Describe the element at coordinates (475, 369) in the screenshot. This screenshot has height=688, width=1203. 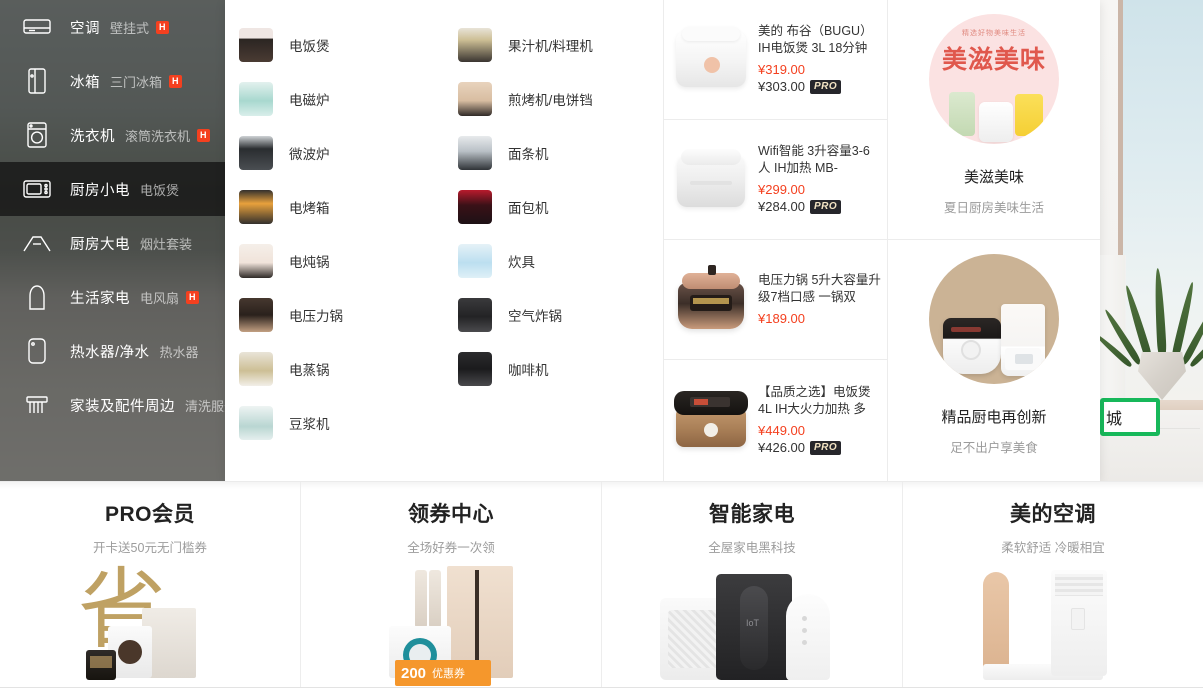
I see `coffee-machine-icon` at that location.